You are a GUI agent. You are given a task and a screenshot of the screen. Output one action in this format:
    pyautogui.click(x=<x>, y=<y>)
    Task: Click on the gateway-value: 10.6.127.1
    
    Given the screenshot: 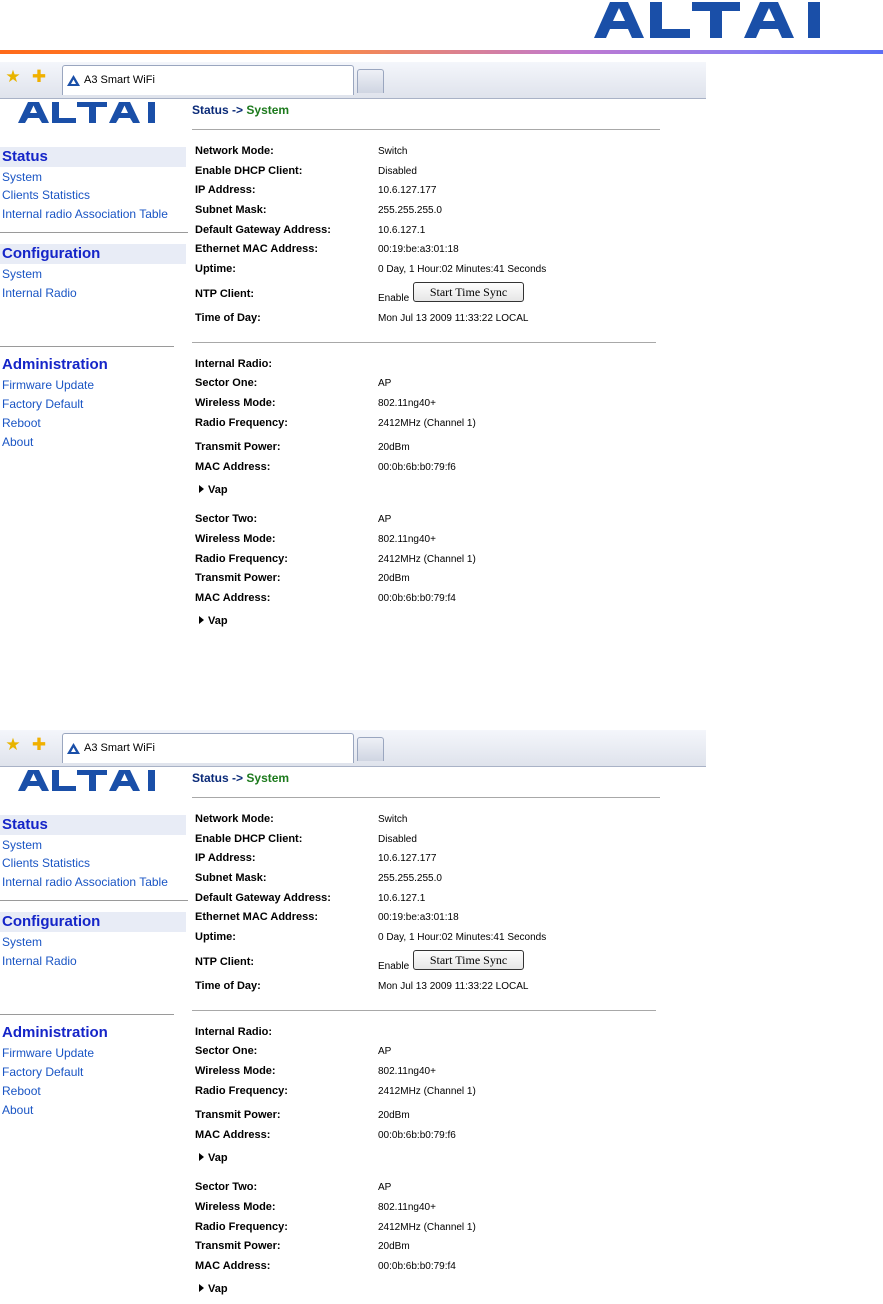 What is the action you would take?
    pyautogui.click(x=402, y=898)
    